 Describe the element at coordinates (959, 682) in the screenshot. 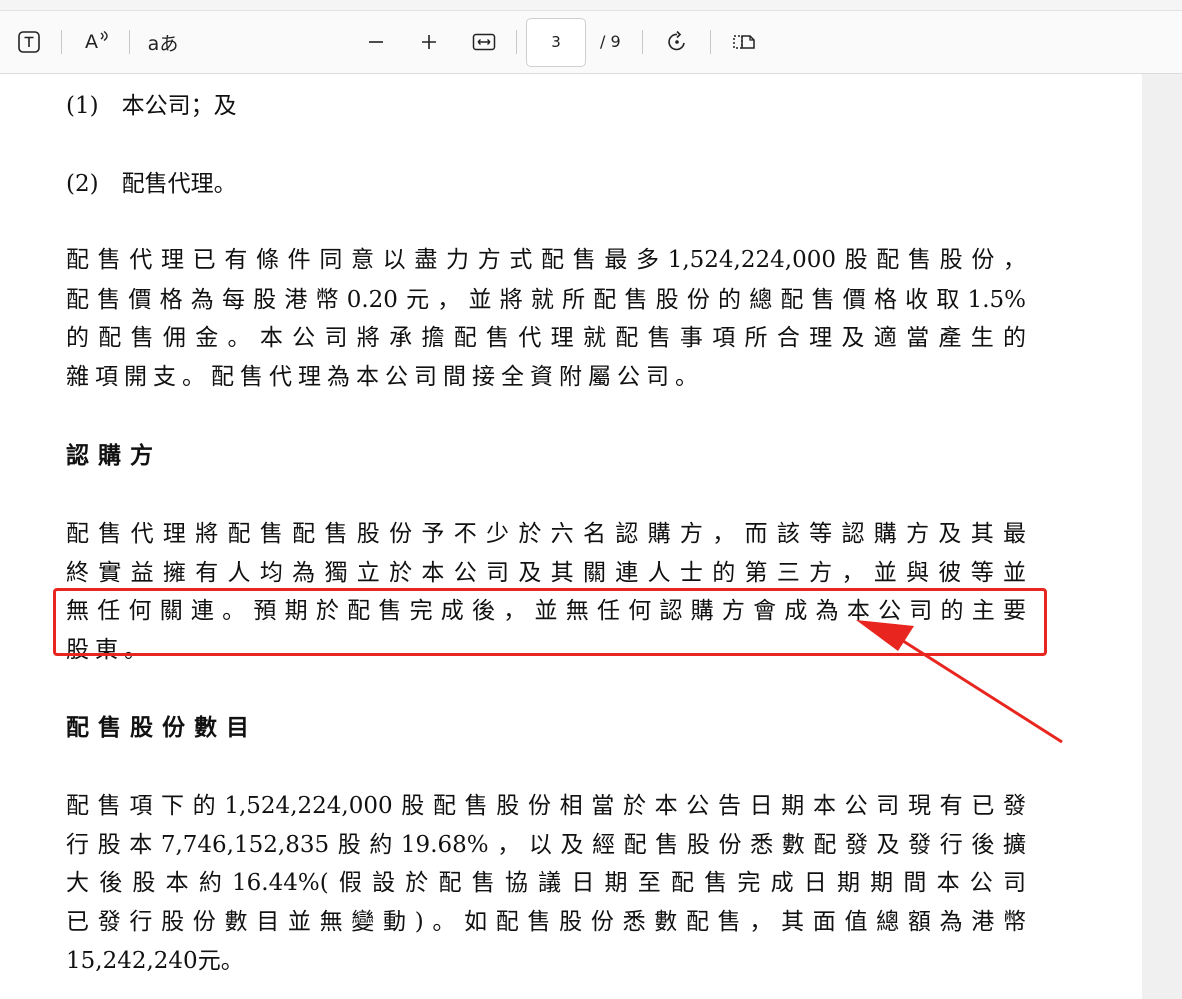

I see `arrow-annotation-icon` at that location.